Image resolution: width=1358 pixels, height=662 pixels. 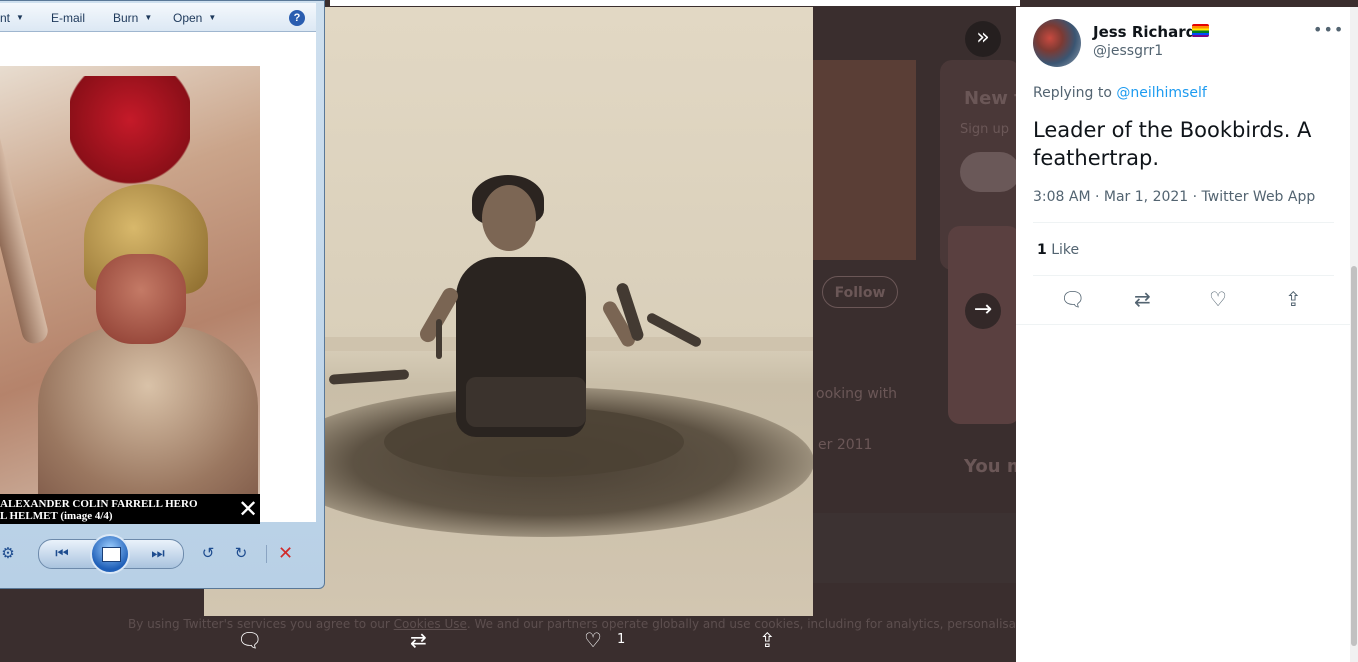 What do you see at coordinates (1149, 32) in the screenshot?
I see `display-name: Jess Richards` at bounding box center [1149, 32].